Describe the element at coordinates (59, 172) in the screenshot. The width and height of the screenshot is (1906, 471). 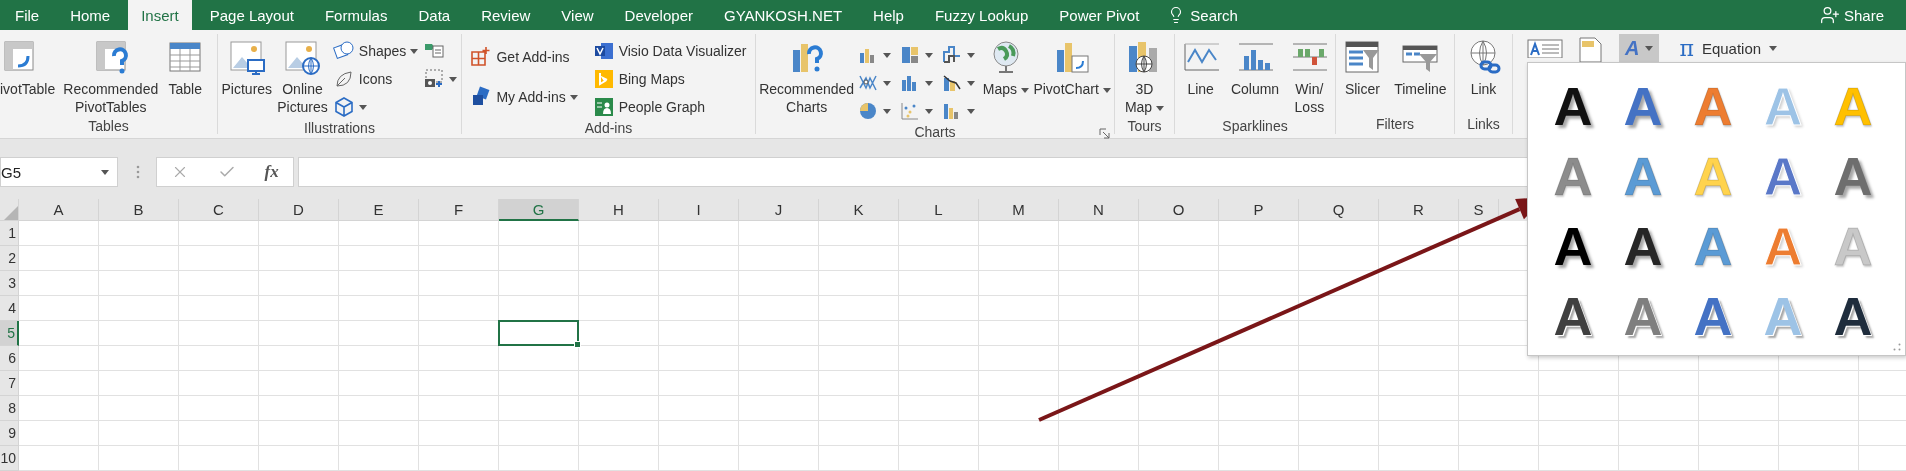
I see `name-box: G5` at that location.